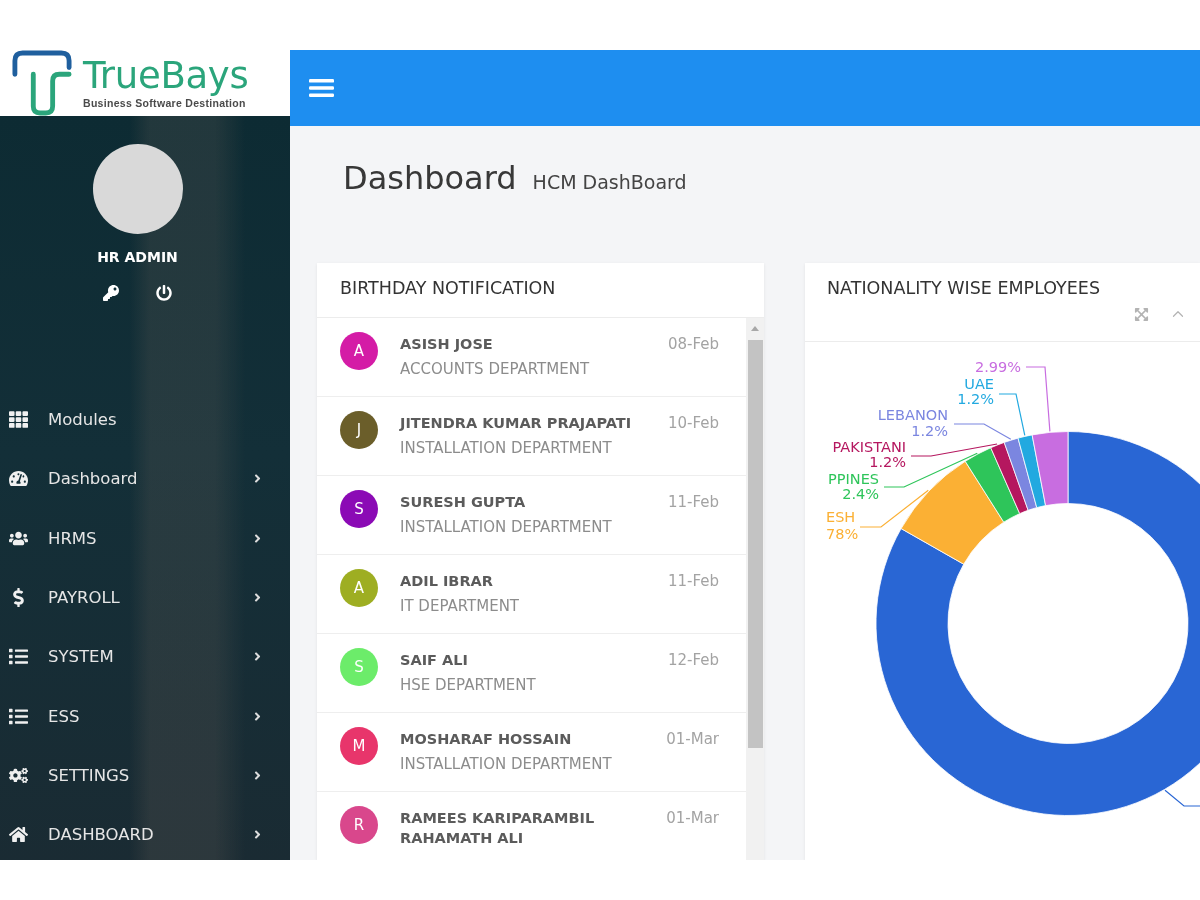  Describe the element at coordinates (164, 103) in the screenshot. I see `brand-tagline: Business Software Destination` at that location.